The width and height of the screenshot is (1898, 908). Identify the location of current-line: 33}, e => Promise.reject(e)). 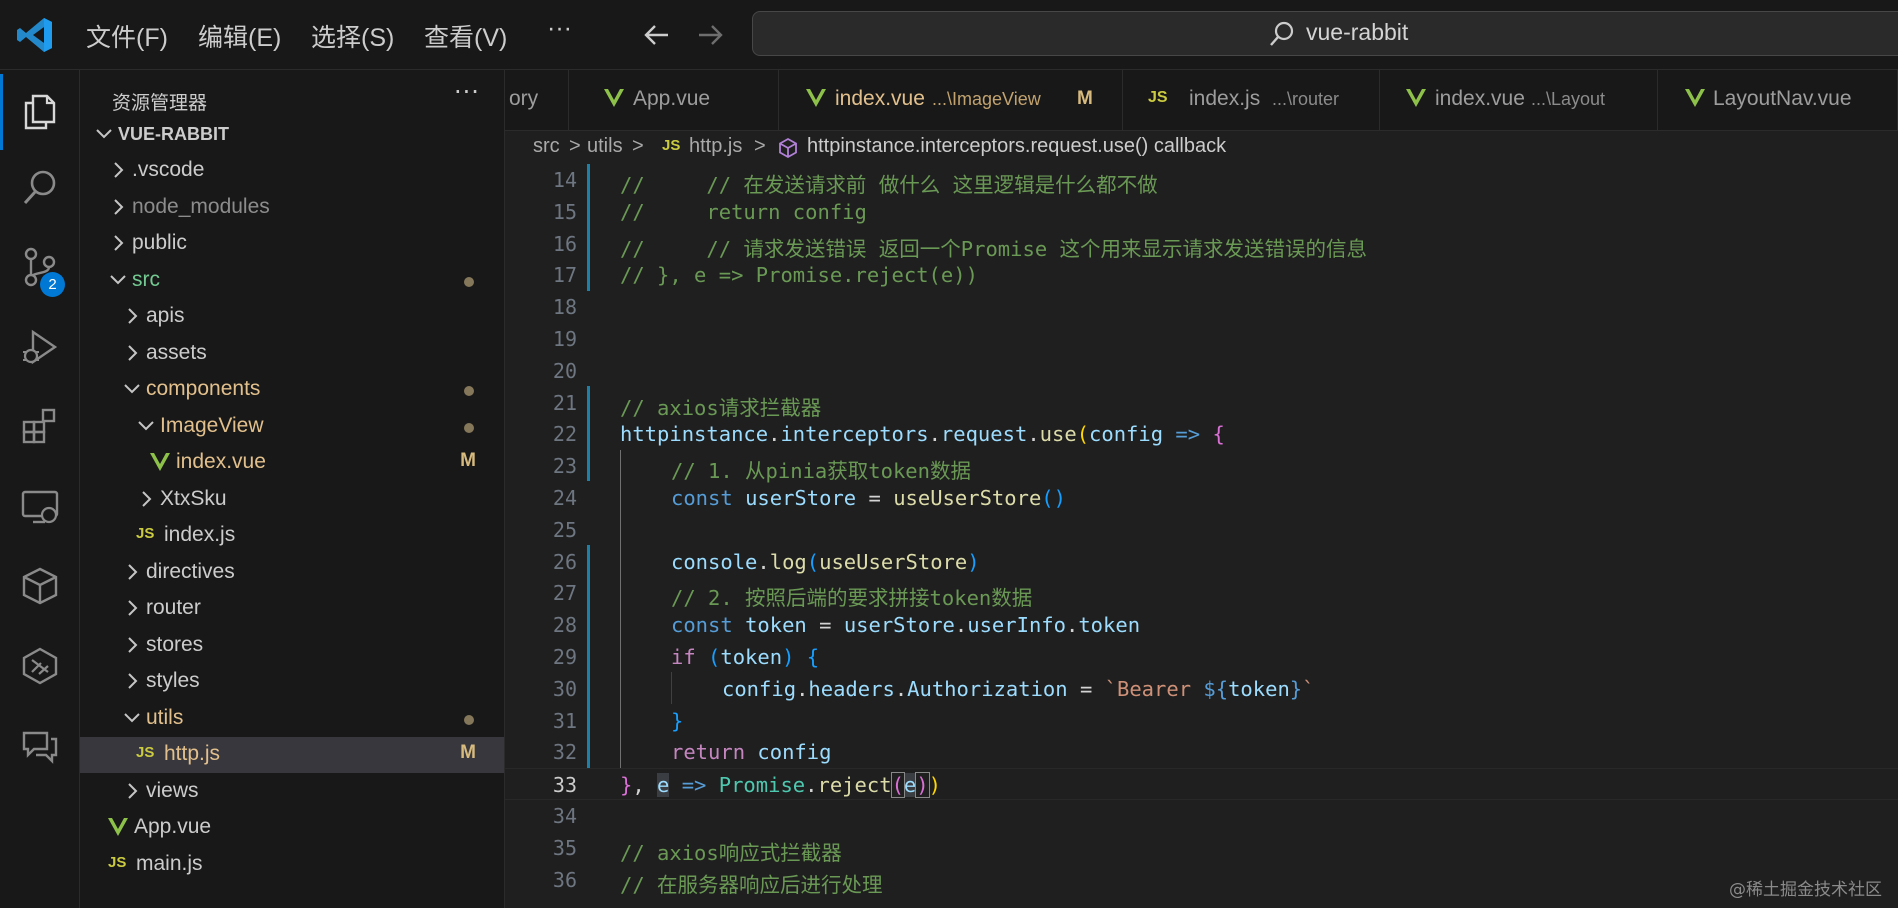
(1201, 784).